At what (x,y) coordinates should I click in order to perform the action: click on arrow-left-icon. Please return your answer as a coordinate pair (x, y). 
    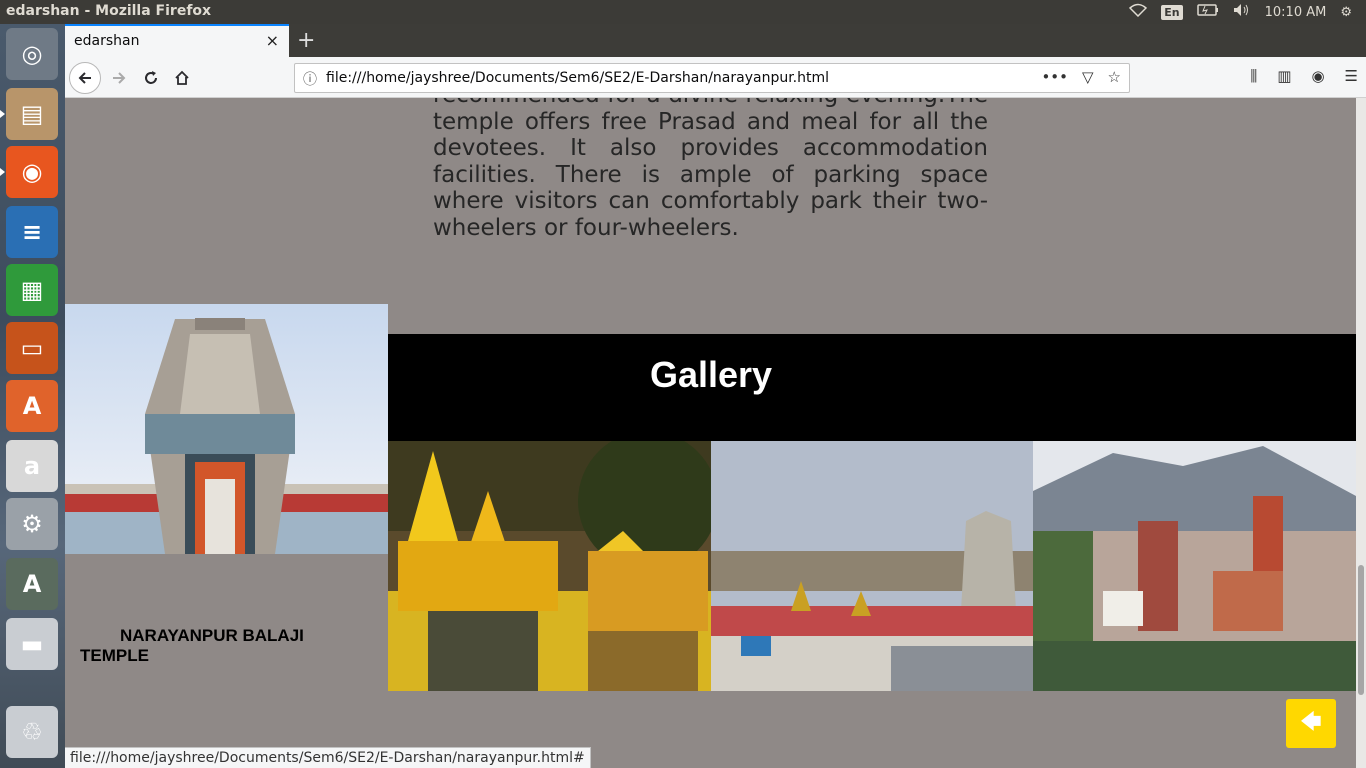
    Looking at the image, I should click on (84, 78).